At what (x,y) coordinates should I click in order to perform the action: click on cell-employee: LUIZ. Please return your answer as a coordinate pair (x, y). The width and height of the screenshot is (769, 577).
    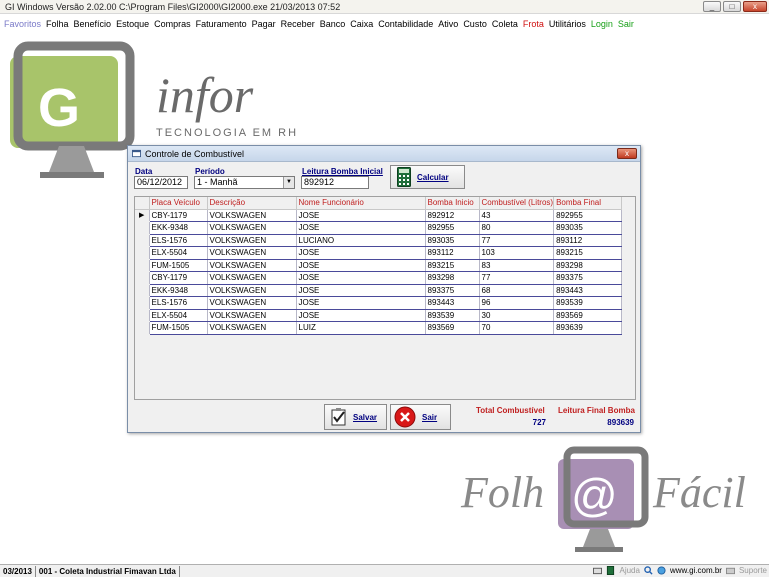
    Looking at the image, I should click on (361, 328).